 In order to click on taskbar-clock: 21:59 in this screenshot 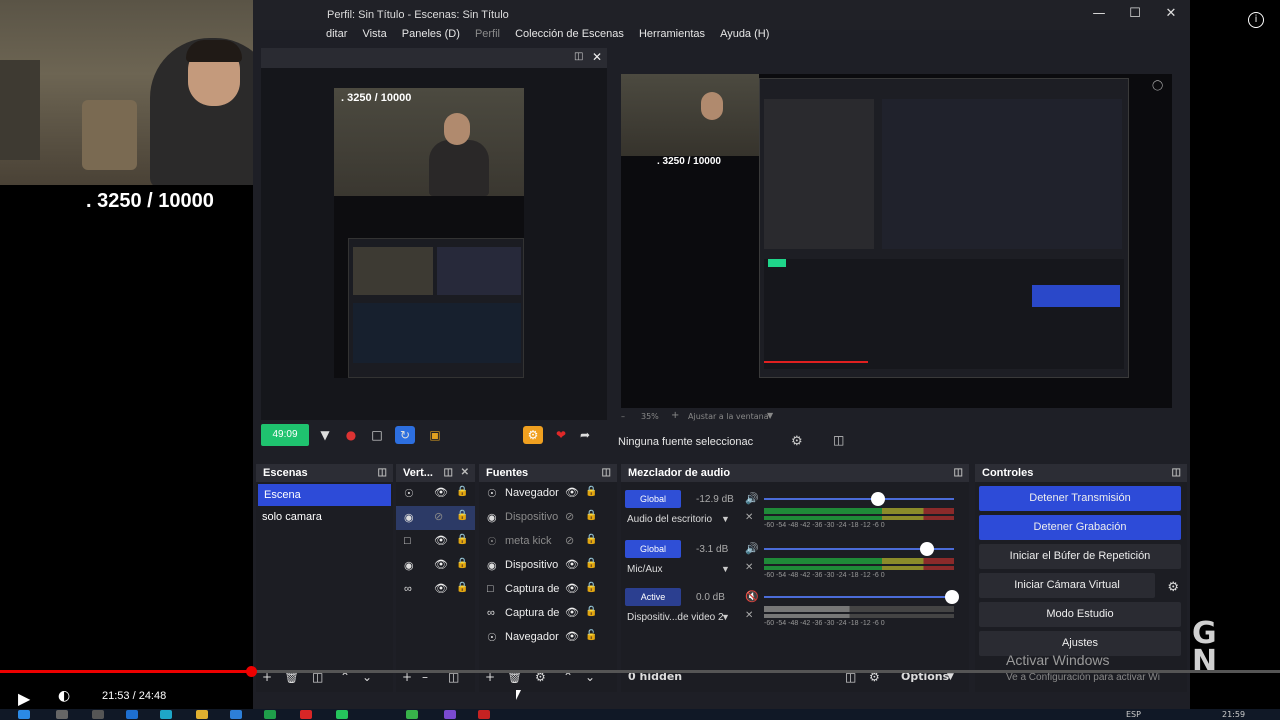, I will do `click(1233, 714)`.